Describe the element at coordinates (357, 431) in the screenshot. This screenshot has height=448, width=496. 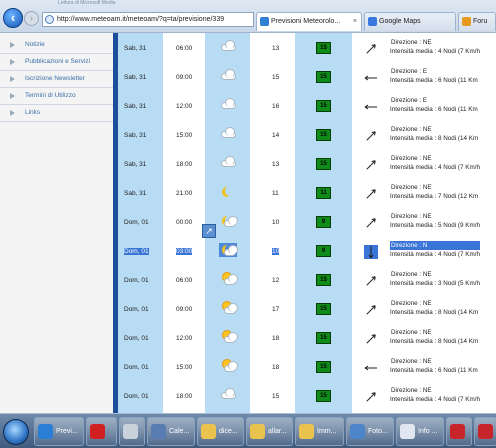
I see `photo-icon` at that location.